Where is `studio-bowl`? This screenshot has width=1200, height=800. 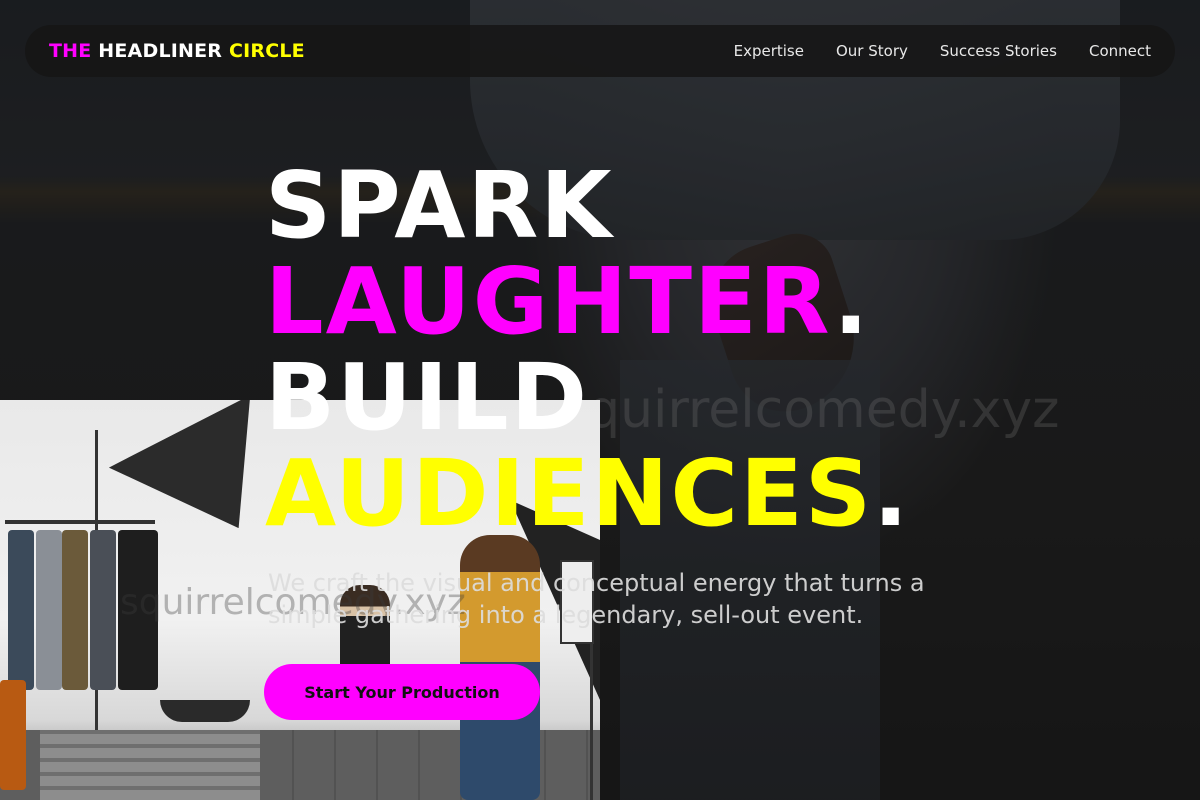 studio-bowl is located at coordinates (205, 711).